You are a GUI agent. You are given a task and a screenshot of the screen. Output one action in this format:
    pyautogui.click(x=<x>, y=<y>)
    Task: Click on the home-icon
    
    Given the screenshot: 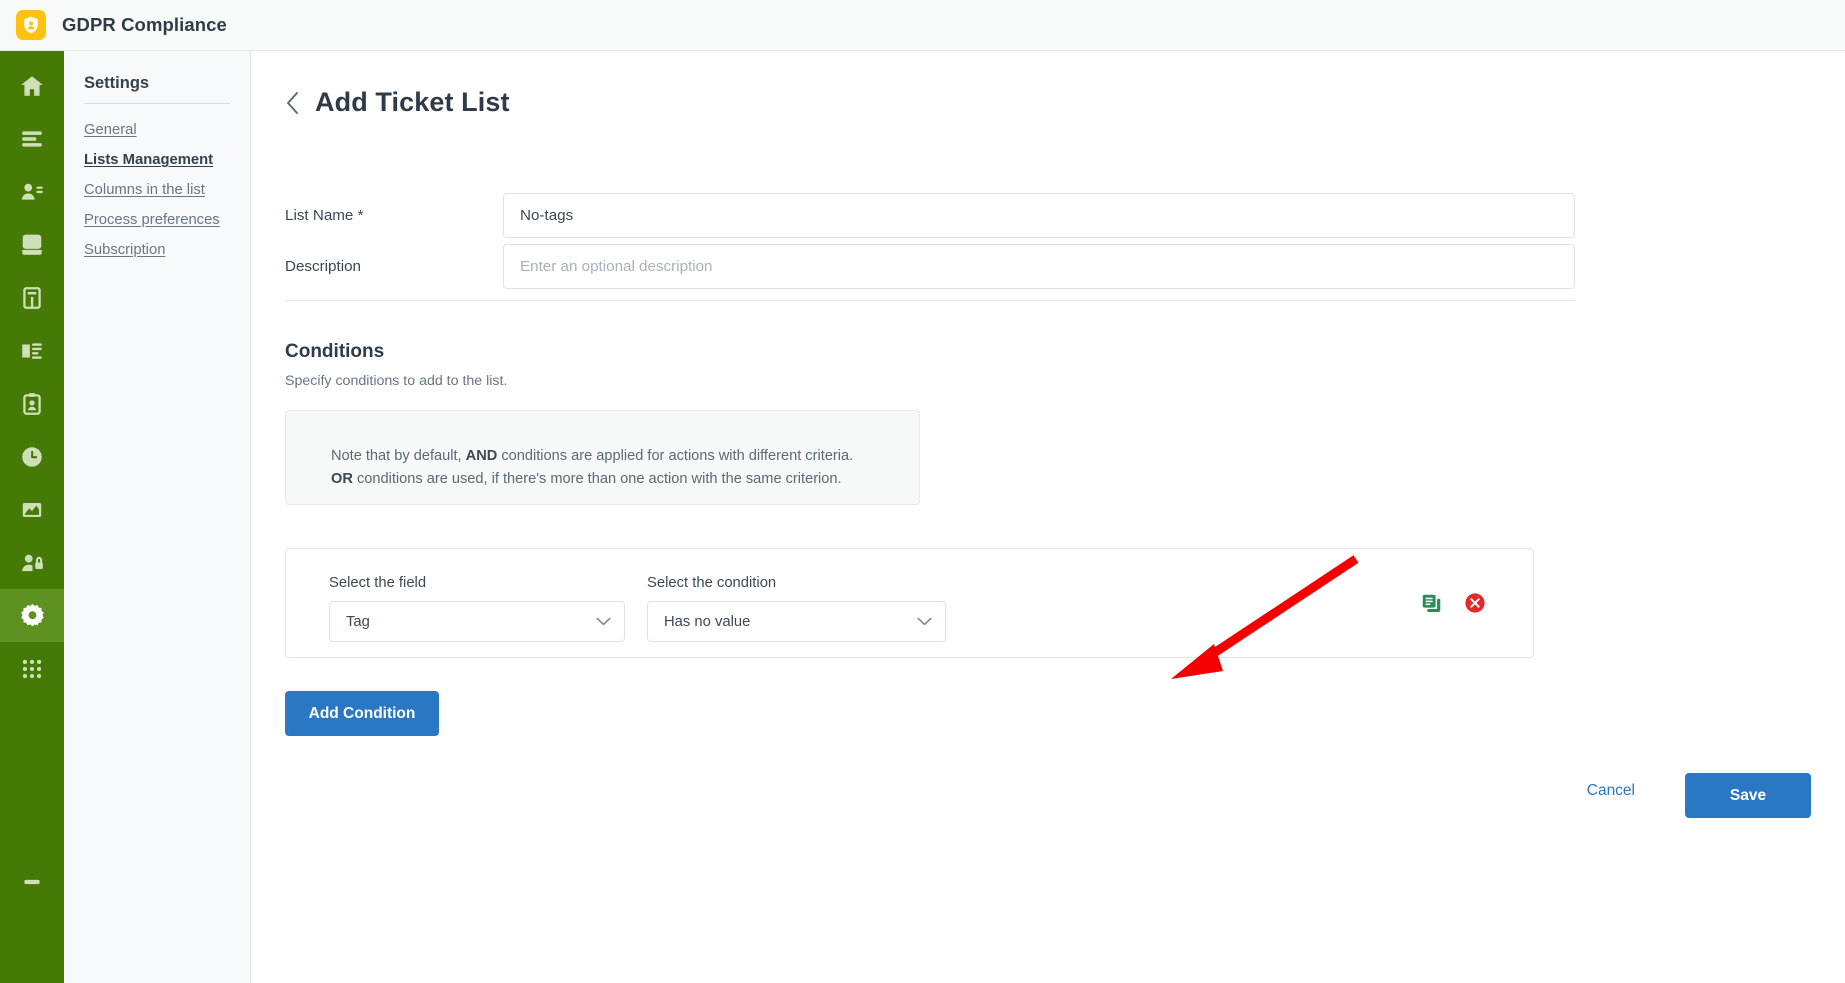 What is the action you would take?
    pyautogui.click(x=32, y=86)
    